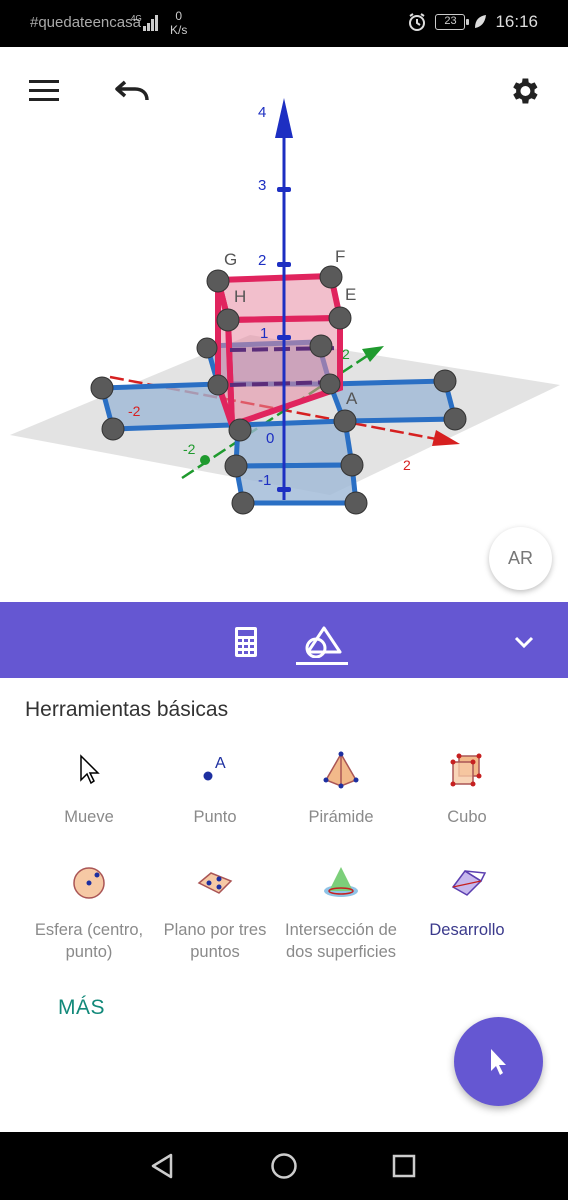  What do you see at coordinates (215, 883) in the screenshot?
I see `plane-three-points-icon` at bounding box center [215, 883].